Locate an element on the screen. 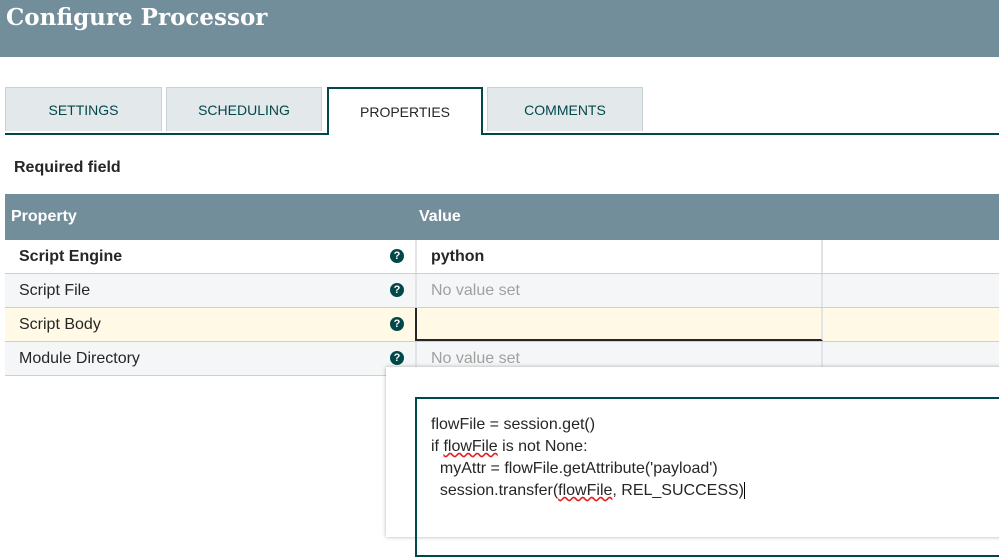  table-row-selected: Script Body ? is located at coordinates (502, 325).